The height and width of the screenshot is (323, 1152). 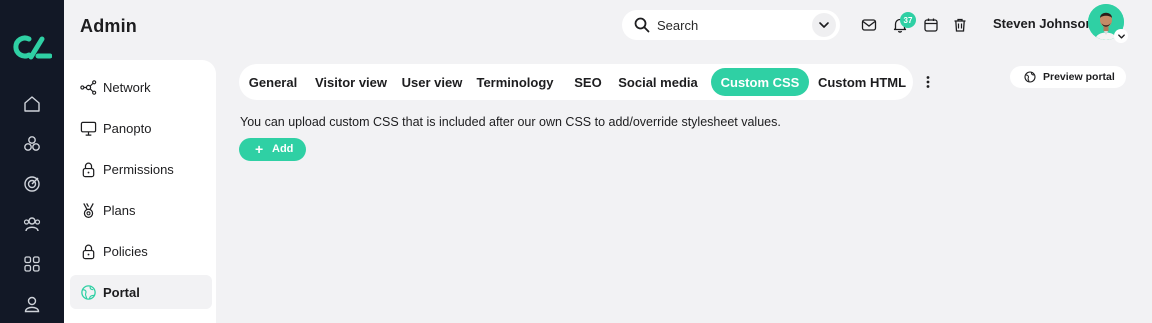 I want to click on tab-general: General, so click(x=273, y=82).